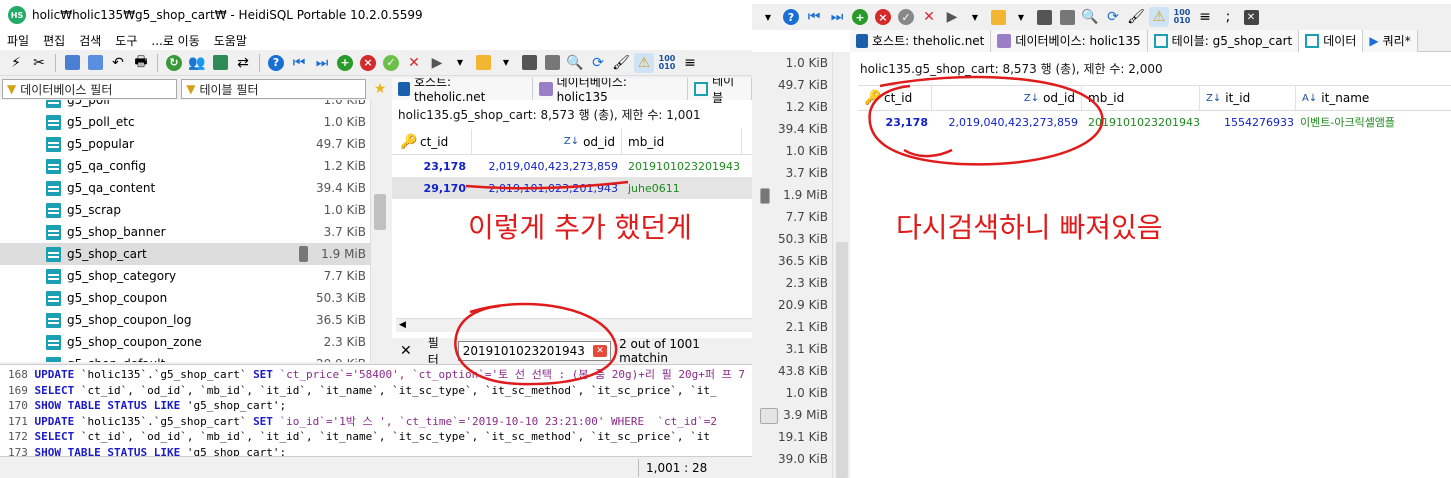 This screenshot has height=478, width=1451. What do you see at coordinates (536, 344) in the screenshot?
I see `red-circle-filter` at bounding box center [536, 344].